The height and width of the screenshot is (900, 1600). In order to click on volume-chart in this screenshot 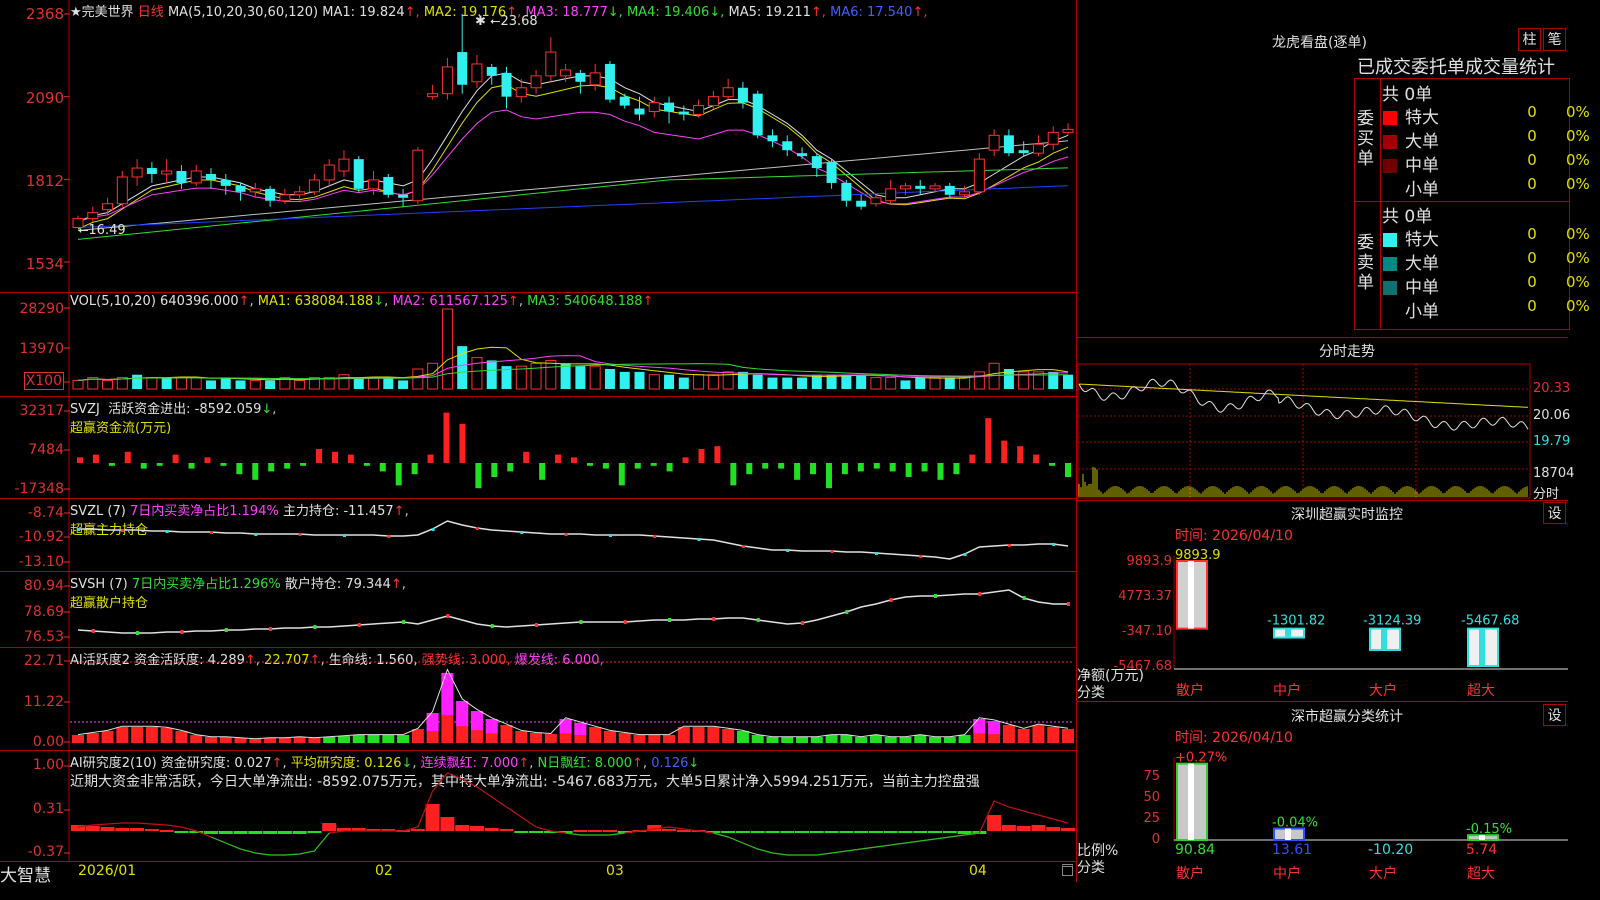, I will do `click(538, 344)`.